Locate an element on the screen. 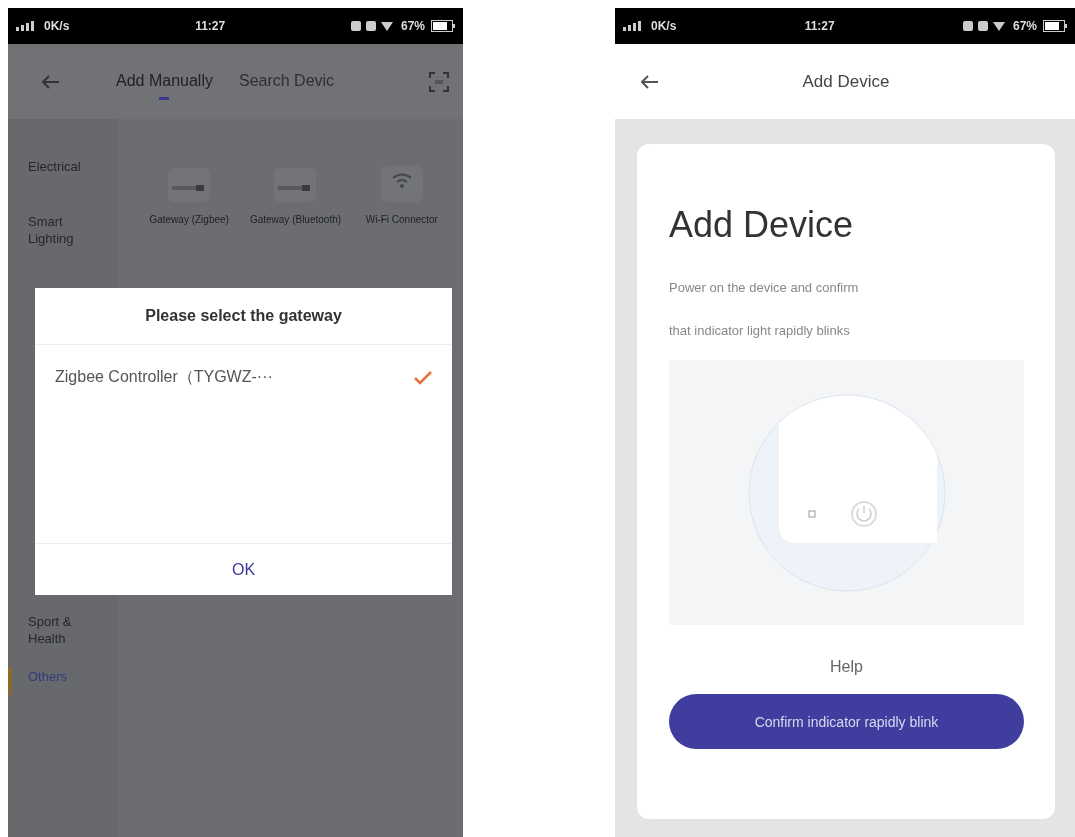  category-item: Electrical is located at coordinates (53, 176).